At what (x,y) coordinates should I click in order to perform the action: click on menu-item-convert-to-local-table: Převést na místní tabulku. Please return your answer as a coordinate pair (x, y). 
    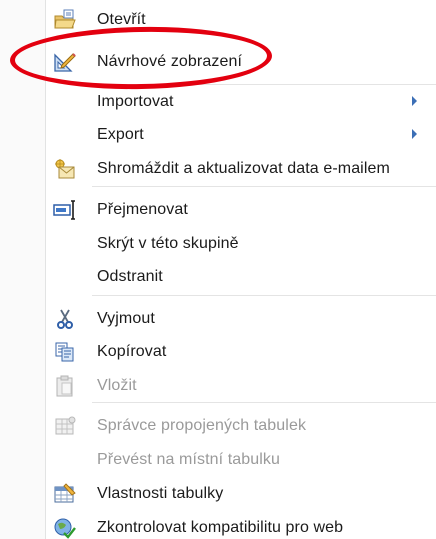
    Looking at the image, I should click on (218, 459).